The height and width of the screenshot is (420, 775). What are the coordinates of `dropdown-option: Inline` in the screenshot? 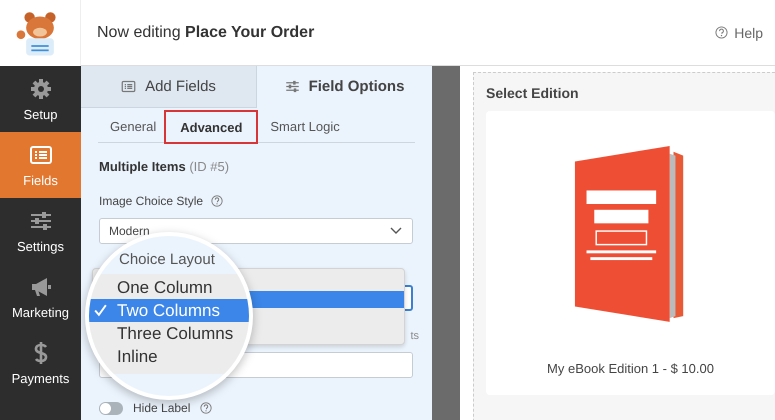 It's located at (169, 356).